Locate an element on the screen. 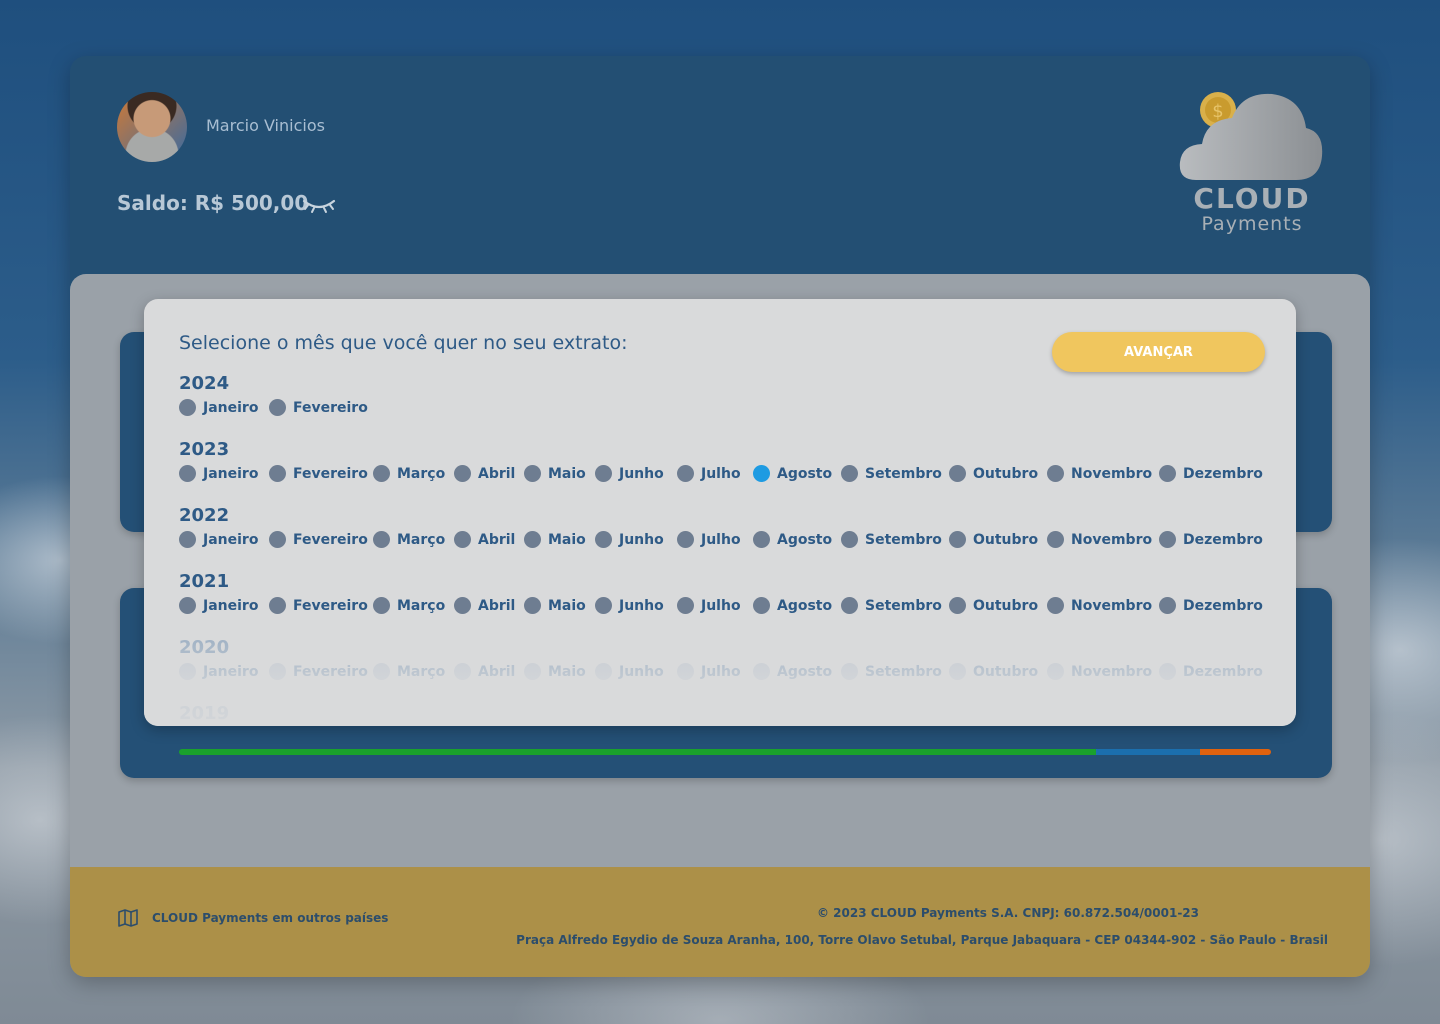 The width and height of the screenshot is (1440, 1024). hide-balance-icon is located at coordinates (319, 206).